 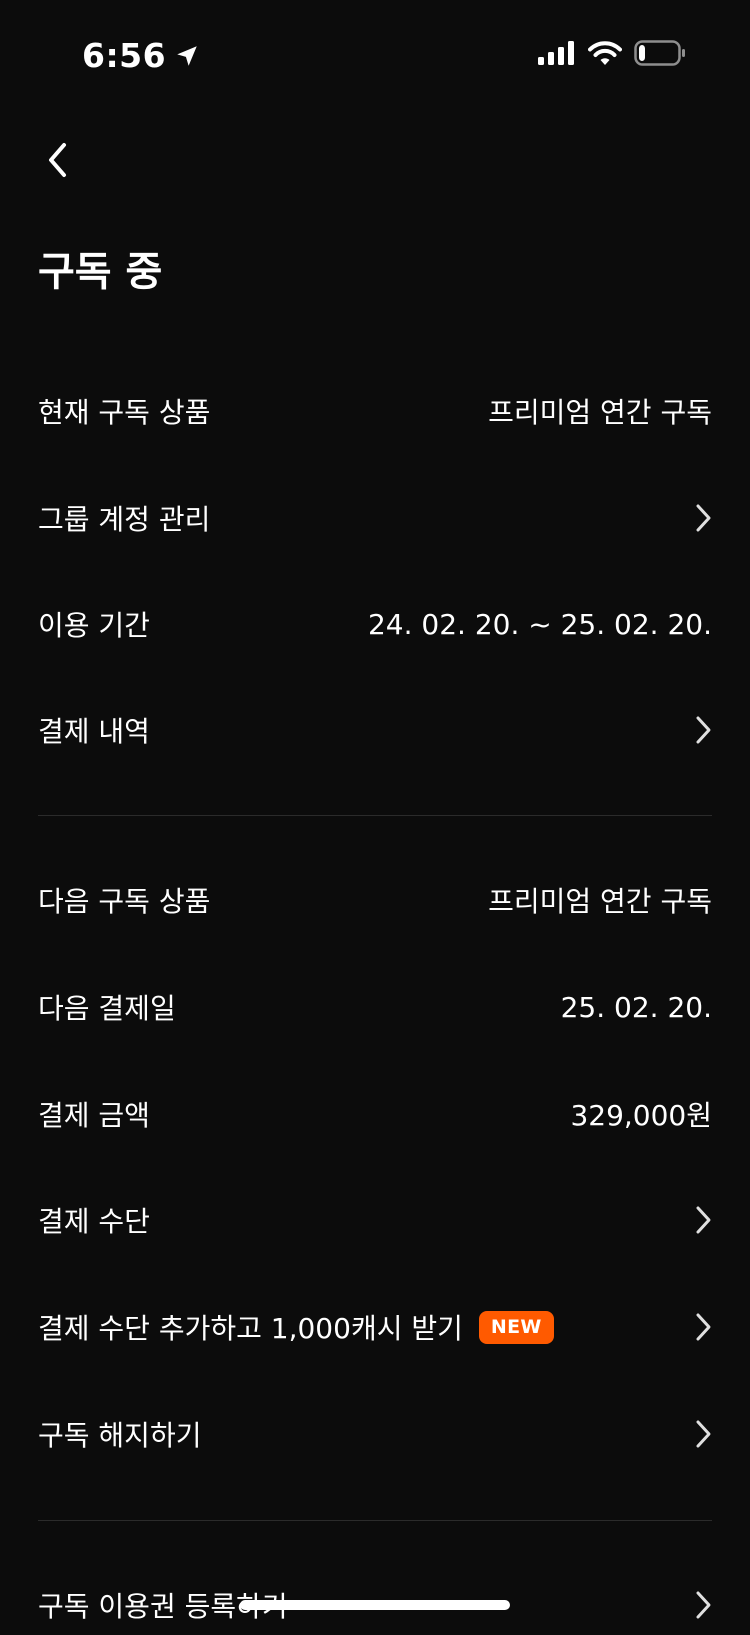 I want to click on new-badge: NEW, so click(x=516, y=1327).